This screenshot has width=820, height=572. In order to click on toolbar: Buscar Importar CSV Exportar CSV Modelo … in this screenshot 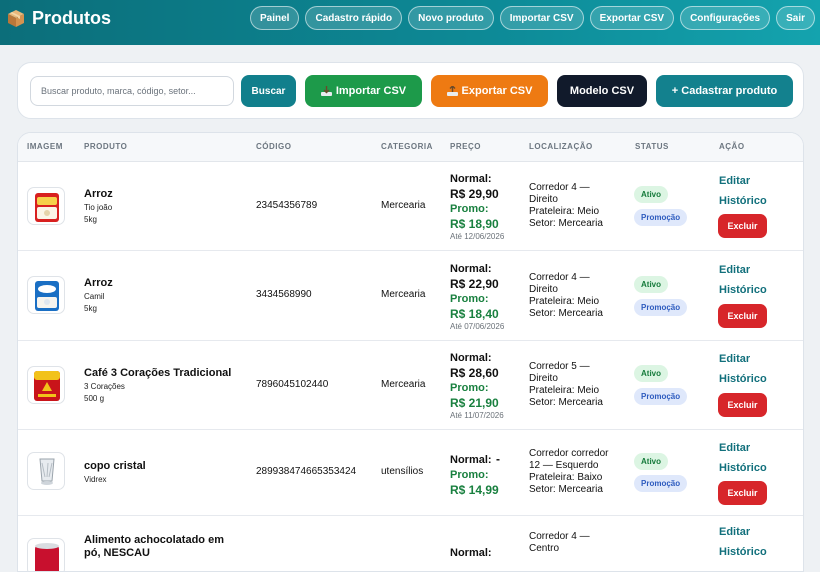, I will do `click(410, 90)`.